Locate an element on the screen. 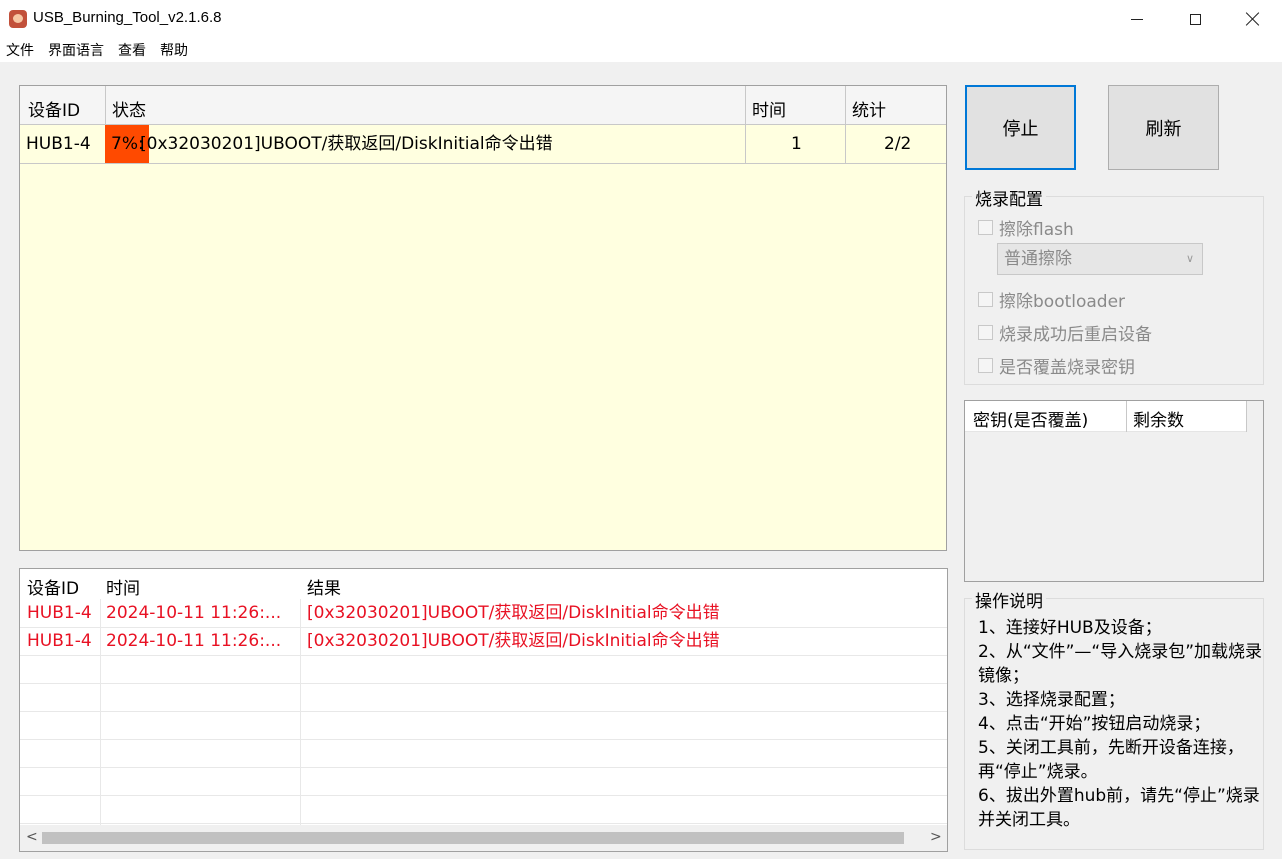 This screenshot has height=859, width=1282. overwrite-key-checkbox: 是否覆盖烧录密钥 is located at coordinates (1056, 365).